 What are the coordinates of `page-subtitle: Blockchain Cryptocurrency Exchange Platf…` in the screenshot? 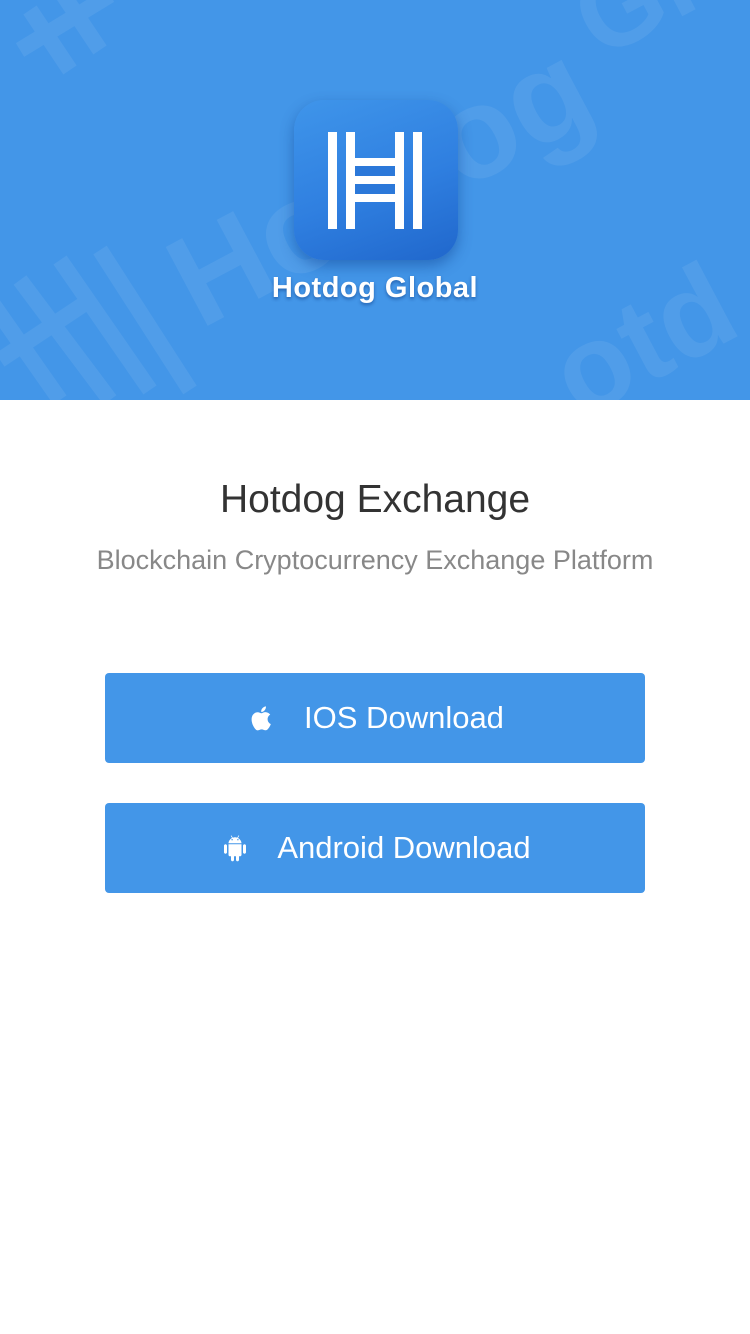 It's located at (375, 560).